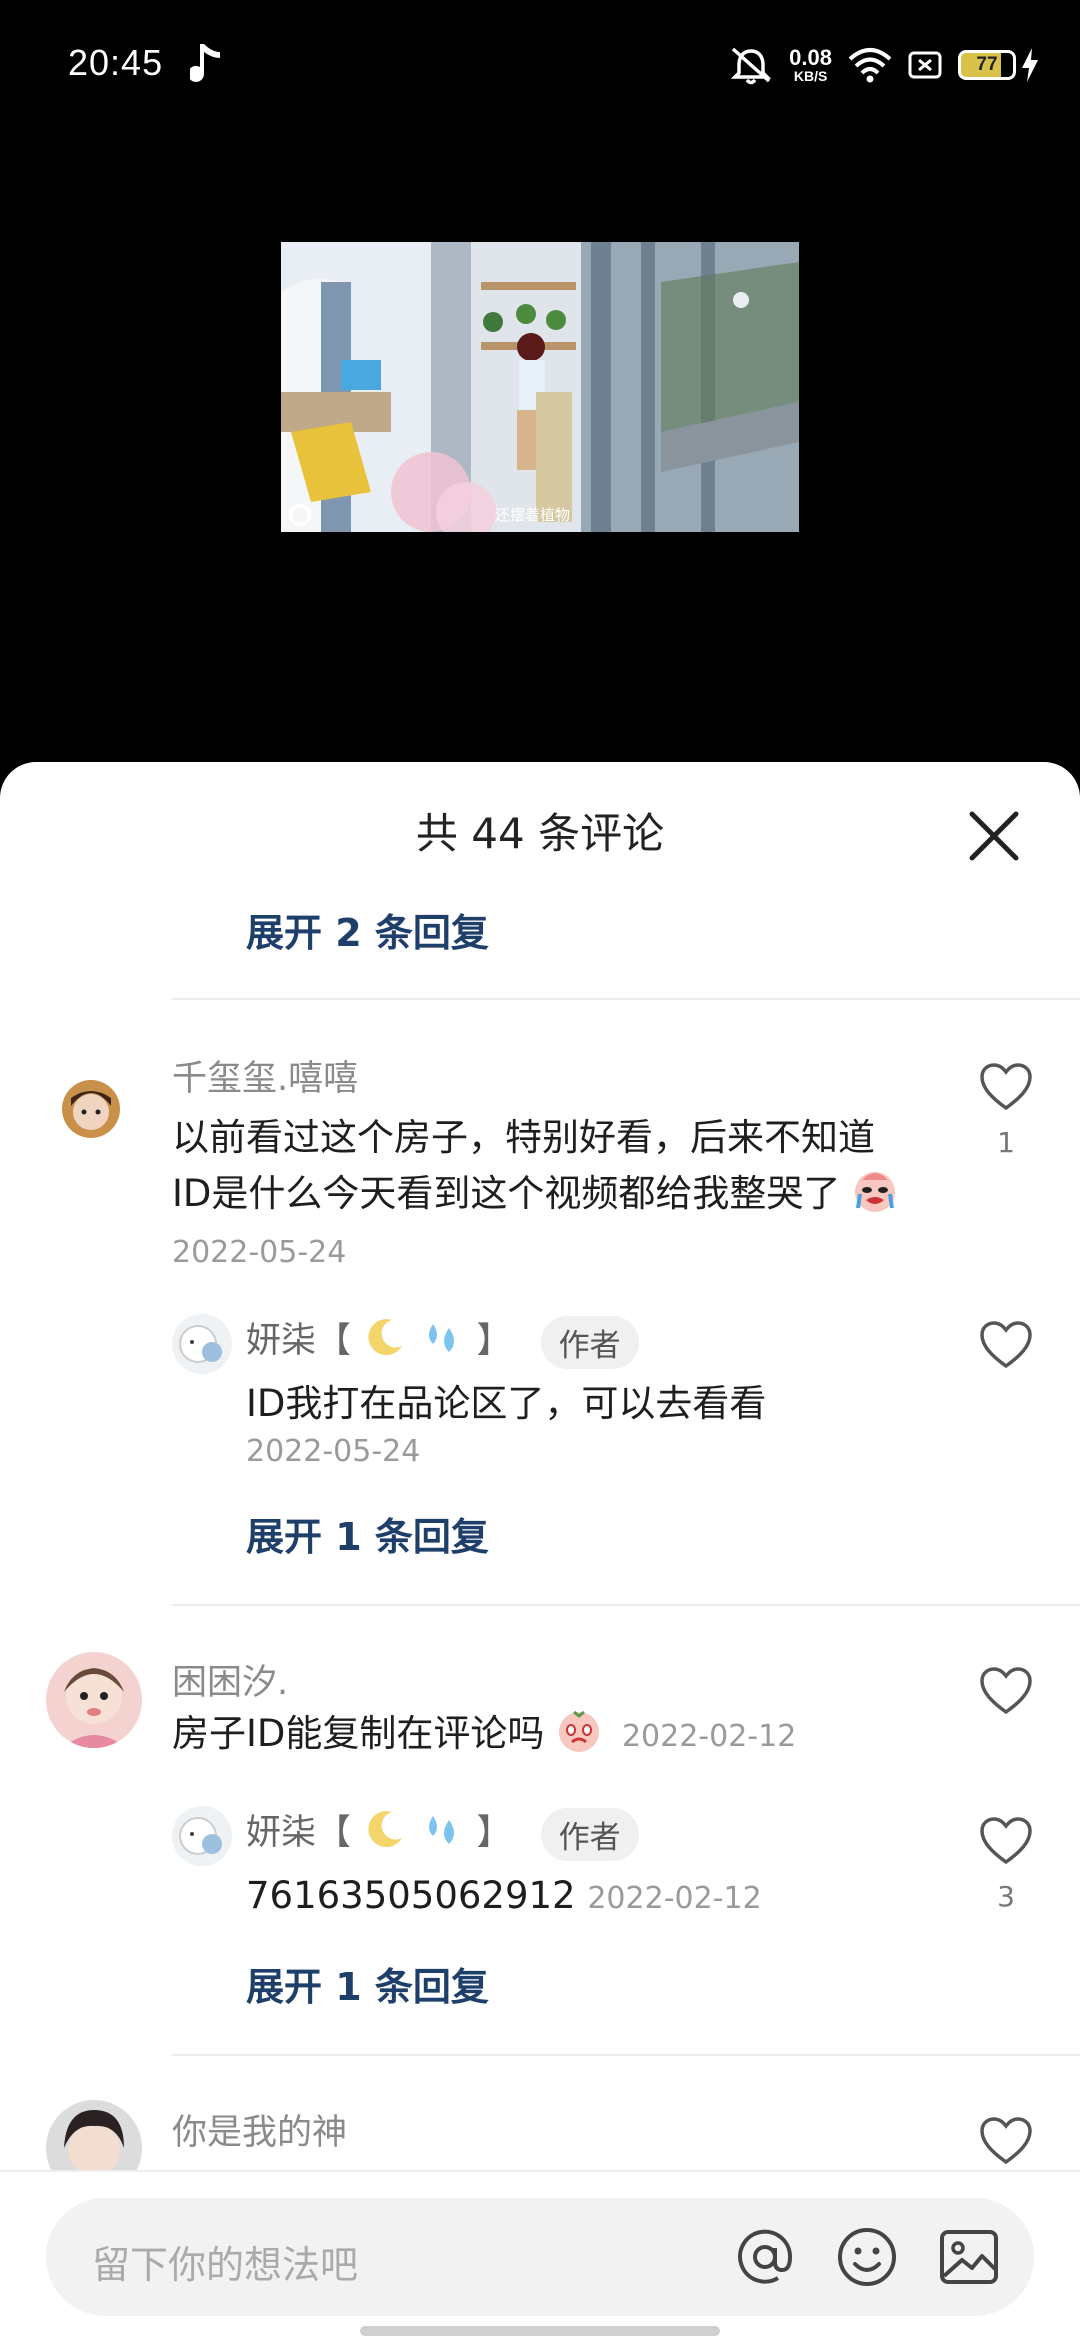 The height and width of the screenshot is (2340, 1080). Describe the element at coordinates (116, 62) in the screenshot. I see `status-time: 20:45` at that location.